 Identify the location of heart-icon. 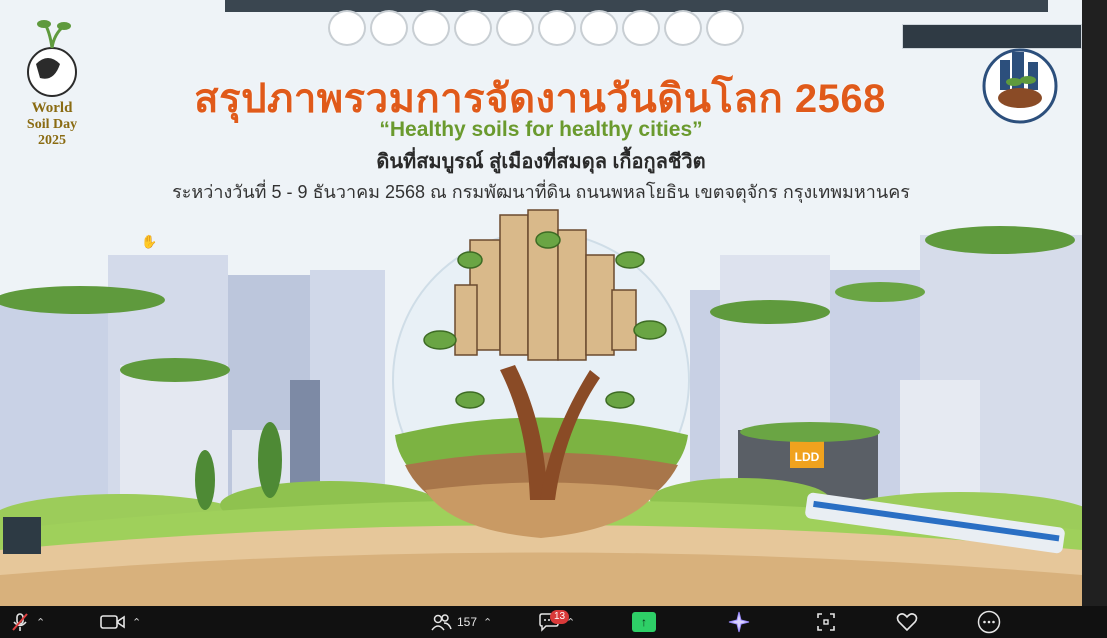
(907, 622).